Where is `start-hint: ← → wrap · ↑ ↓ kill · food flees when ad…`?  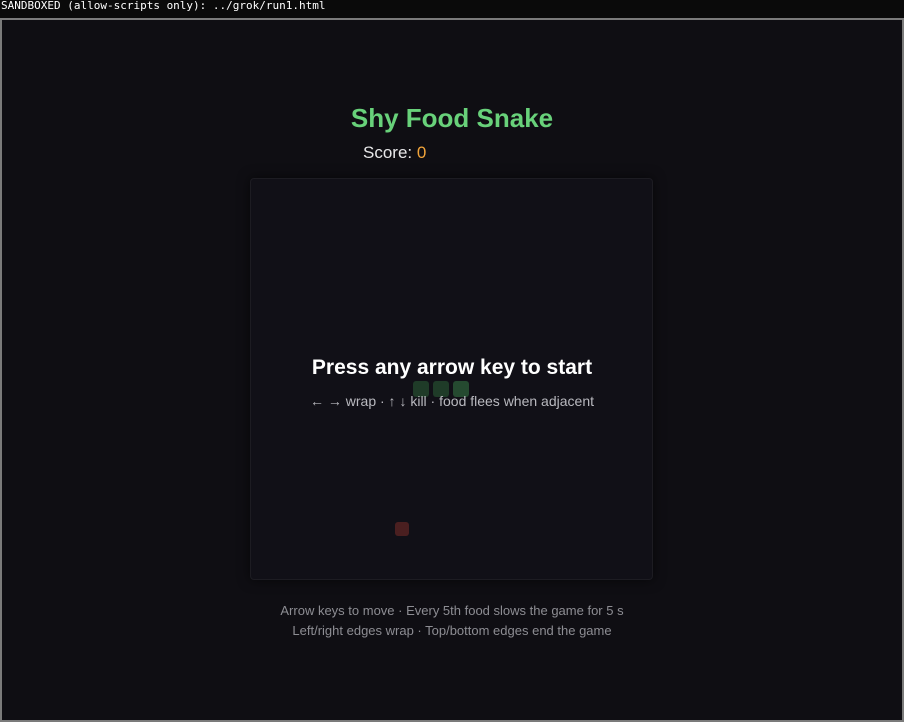
start-hint: ← → wrap · ↑ ↓ kill · food flees when ad… is located at coordinates (451, 401).